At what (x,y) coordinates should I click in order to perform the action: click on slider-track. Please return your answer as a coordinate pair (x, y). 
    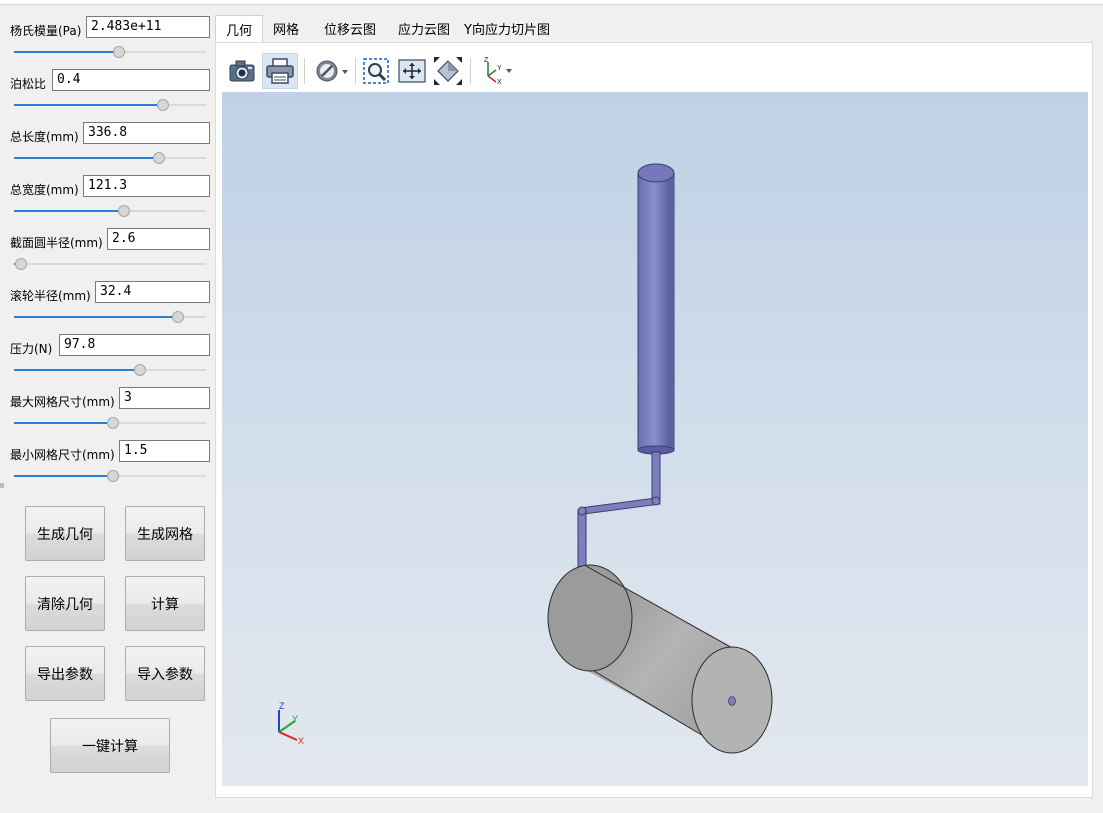
    Looking at the image, I should click on (110, 264).